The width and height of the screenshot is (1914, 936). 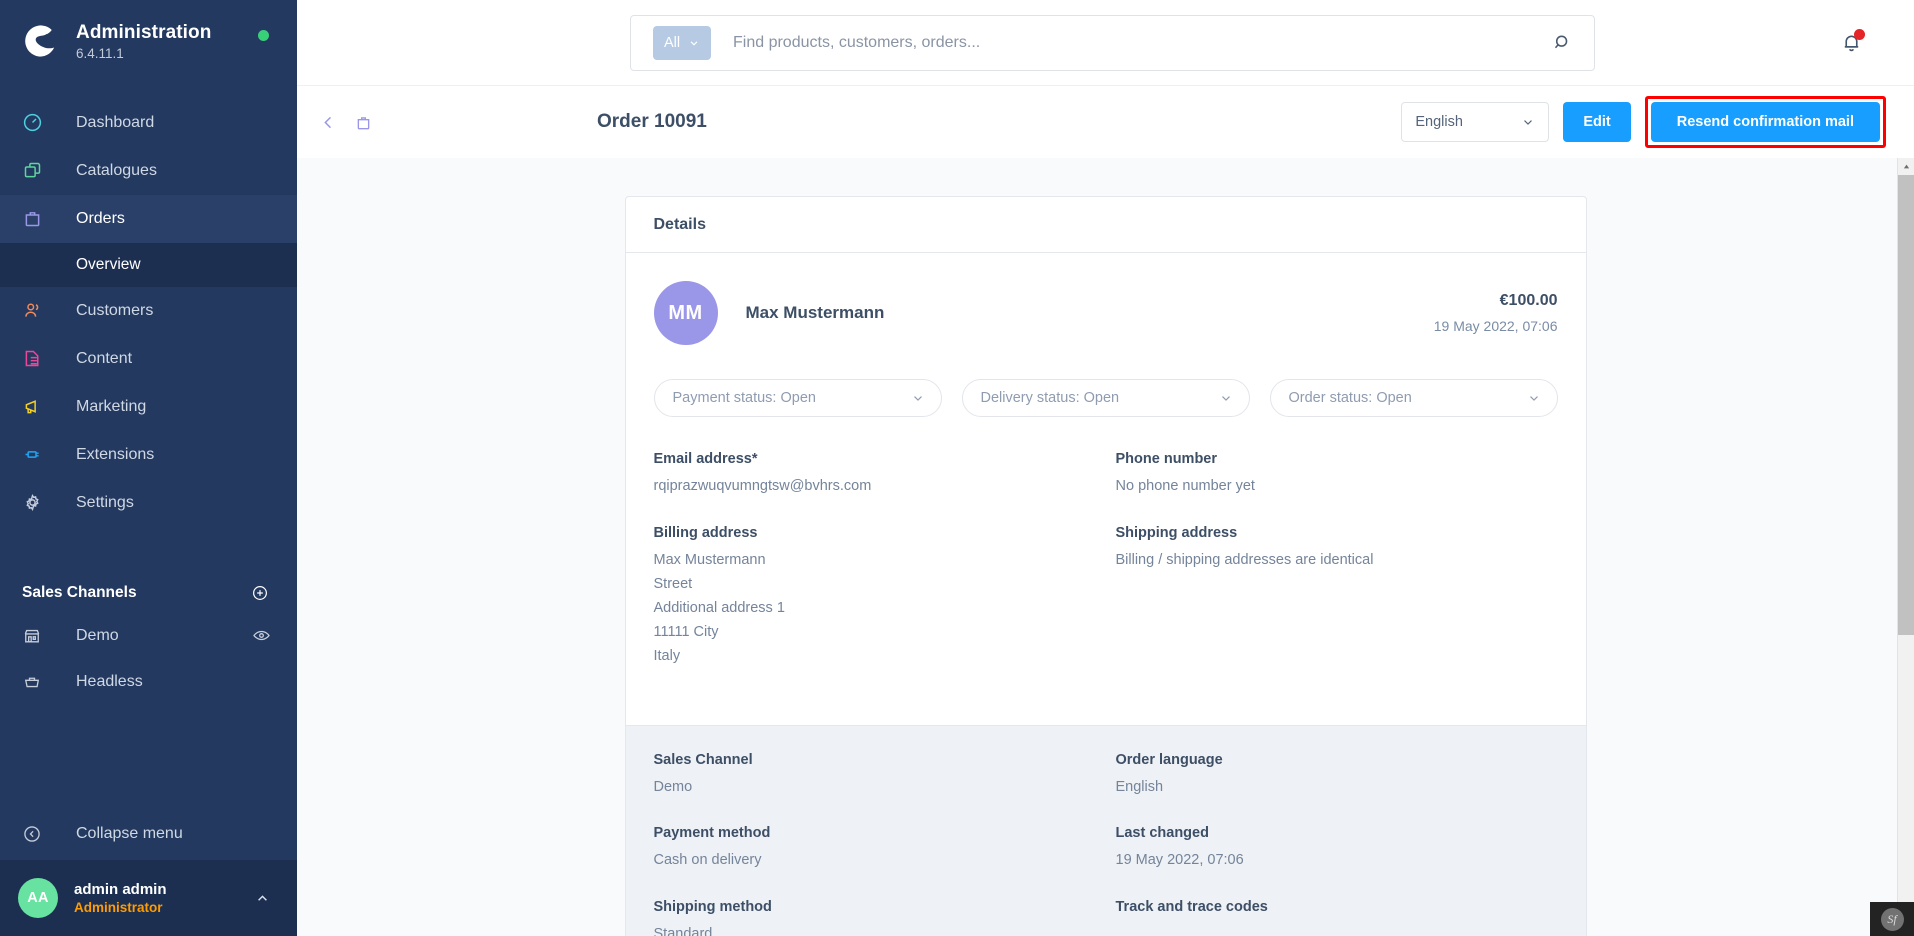 What do you see at coordinates (260, 593) in the screenshot?
I see `plus-circle-icon` at bounding box center [260, 593].